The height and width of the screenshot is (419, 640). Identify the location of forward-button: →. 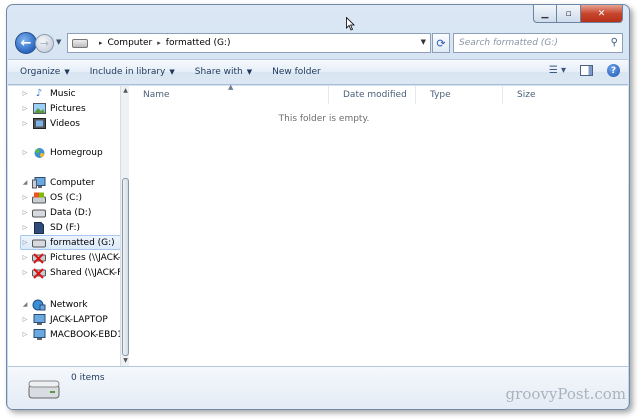
(44, 43).